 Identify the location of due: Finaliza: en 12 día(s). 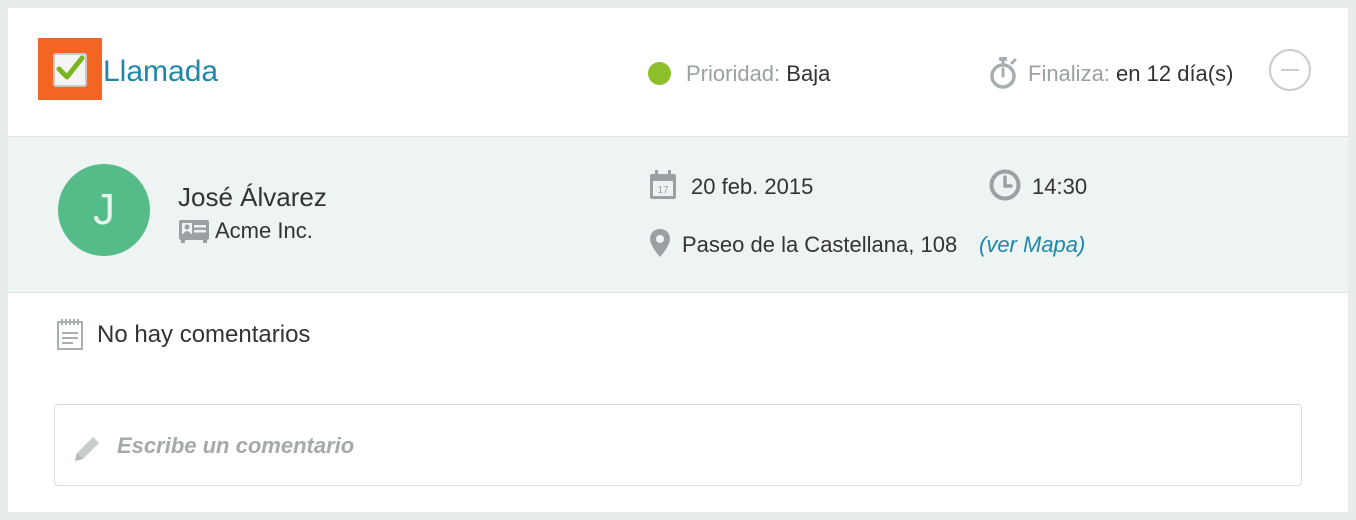
(1130, 74).